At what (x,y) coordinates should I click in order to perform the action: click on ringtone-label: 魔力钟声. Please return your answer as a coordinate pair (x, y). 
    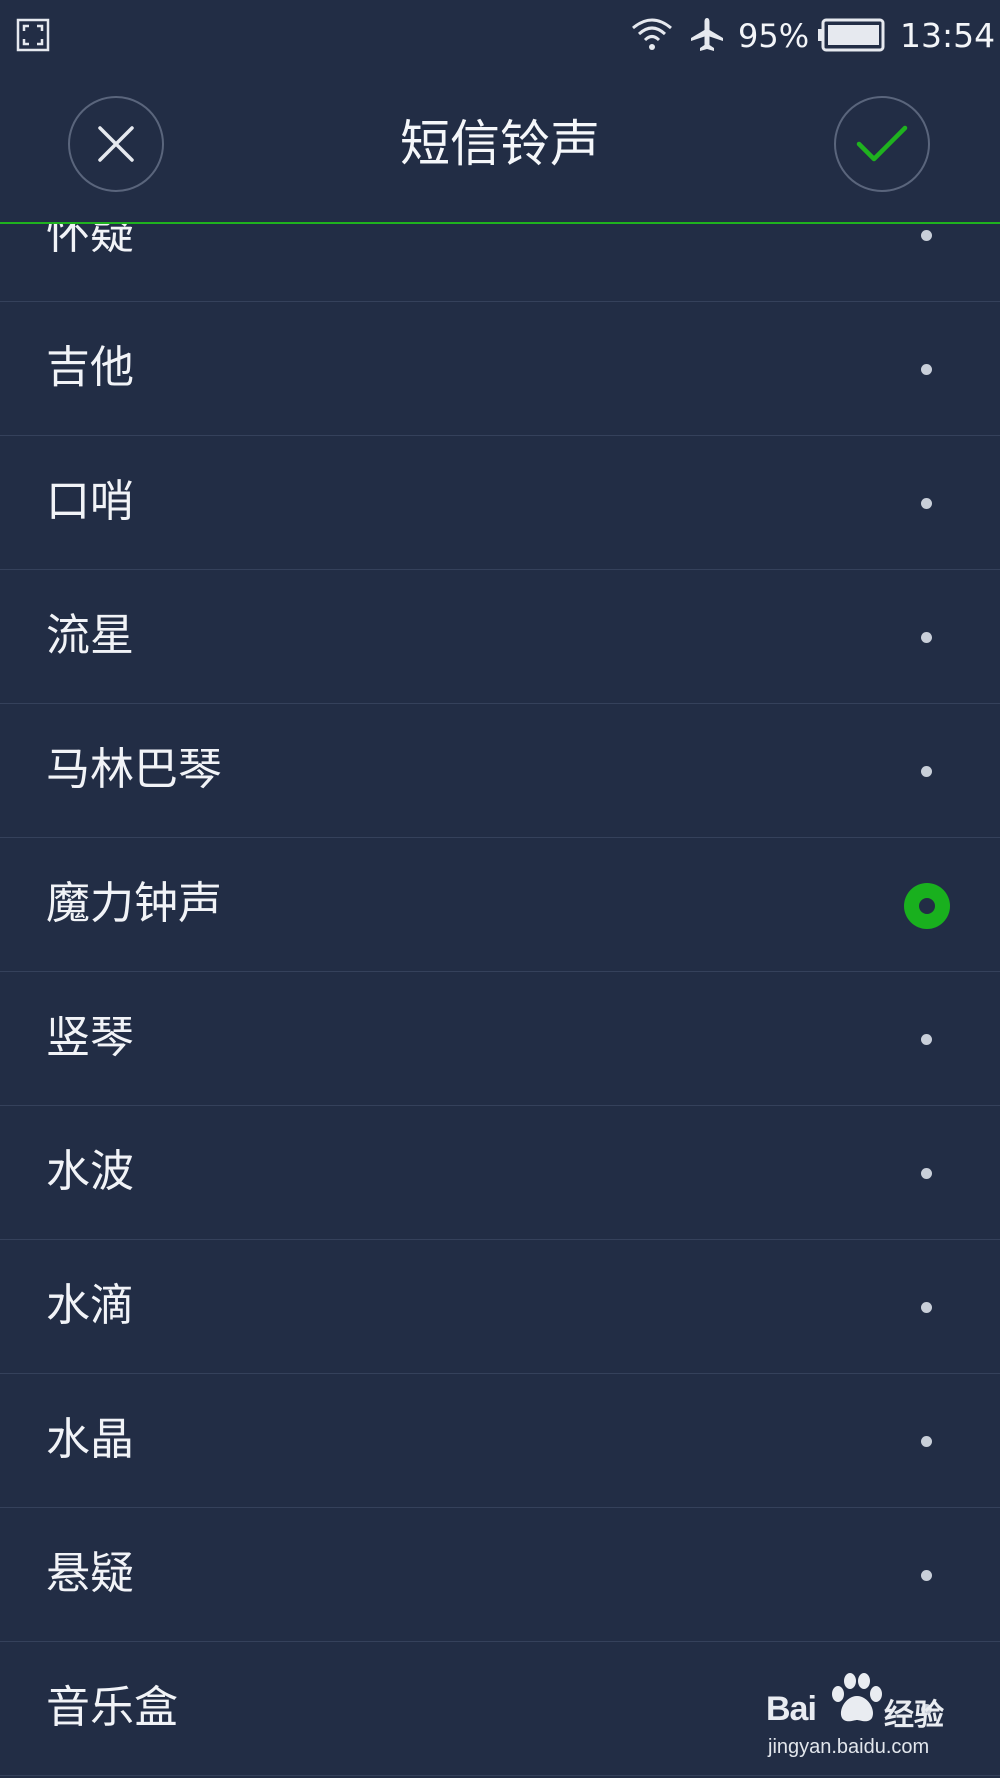
    Looking at the image, I should click on (134, 903).